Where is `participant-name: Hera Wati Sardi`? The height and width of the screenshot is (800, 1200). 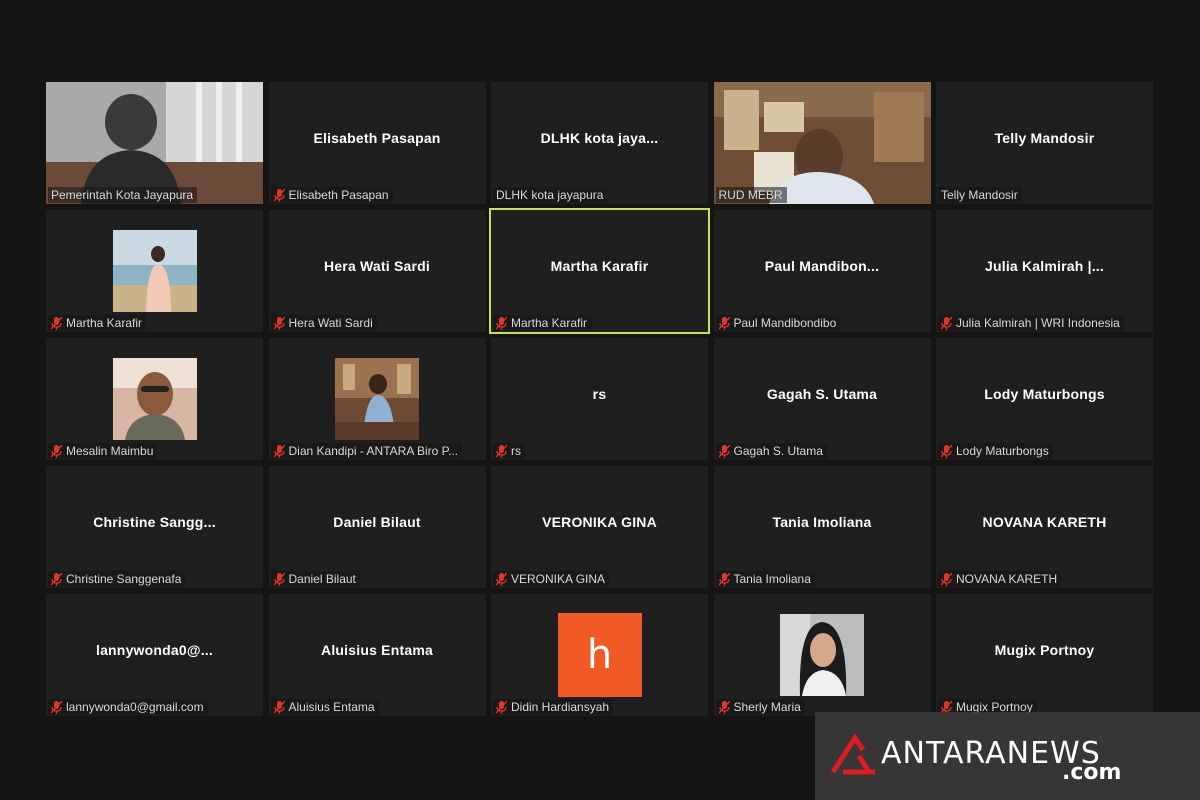
participant-name: Hera Wati Sardi is located at coordinates (330, 323).